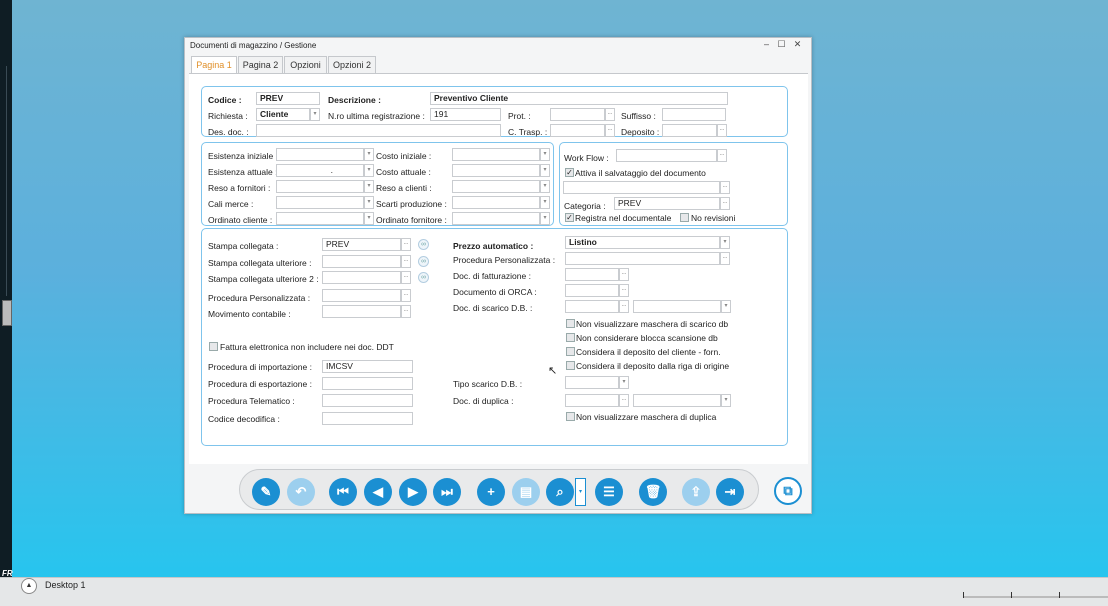 The height and width of the screenshot is (606, 1108). I want to click on prot-field, so click(577, 114).